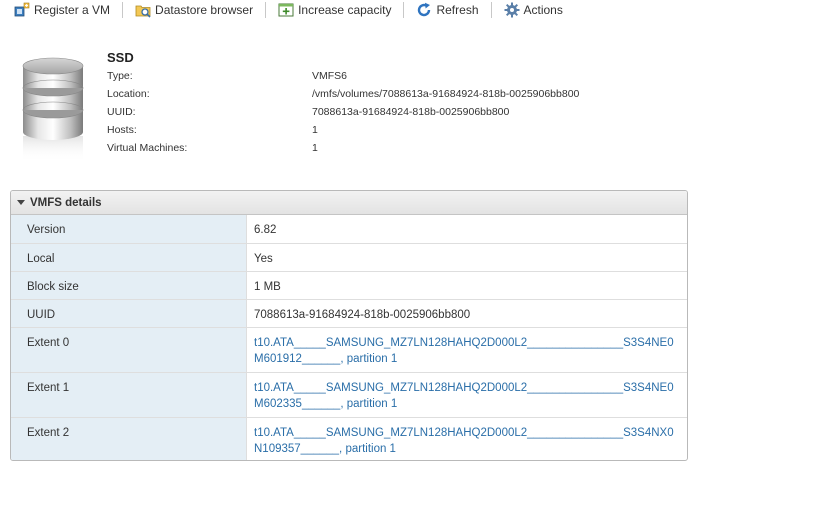  What do you see at coordinates (227, 76) in the screenshot?
I see `summary-row-type: Type: VMFS6` at bounding box center [227, 76].